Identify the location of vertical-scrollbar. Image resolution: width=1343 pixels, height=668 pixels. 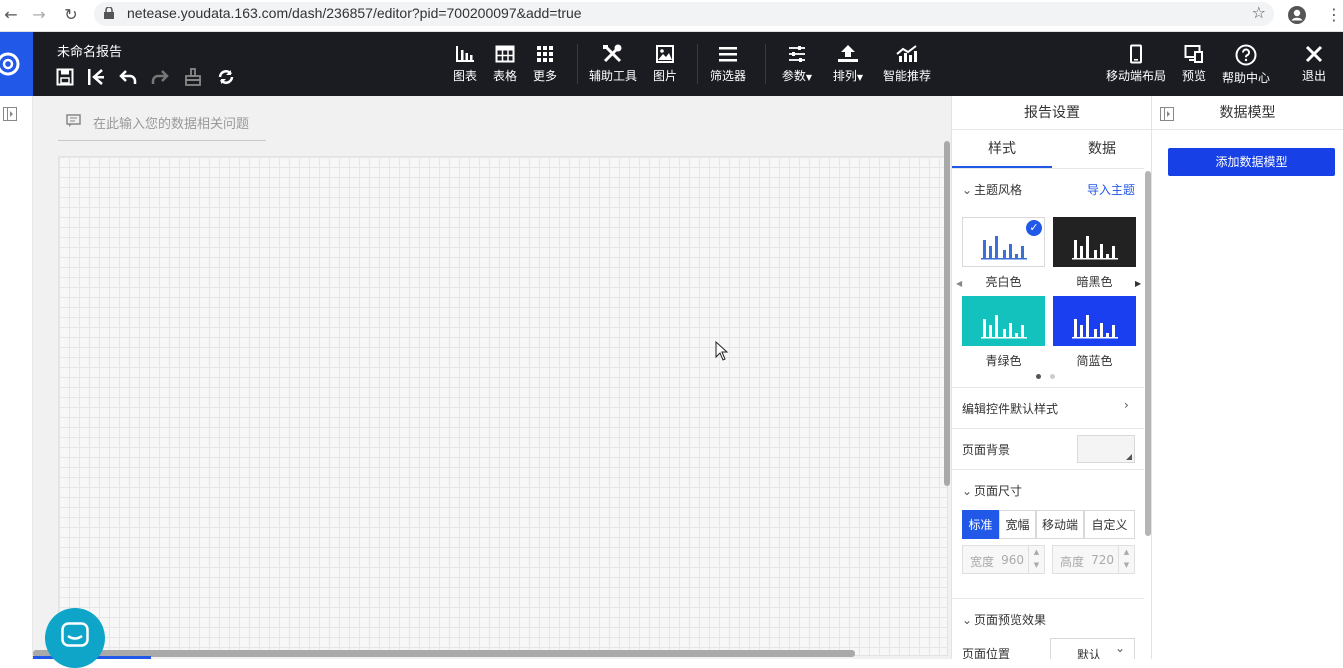
(947, 313).